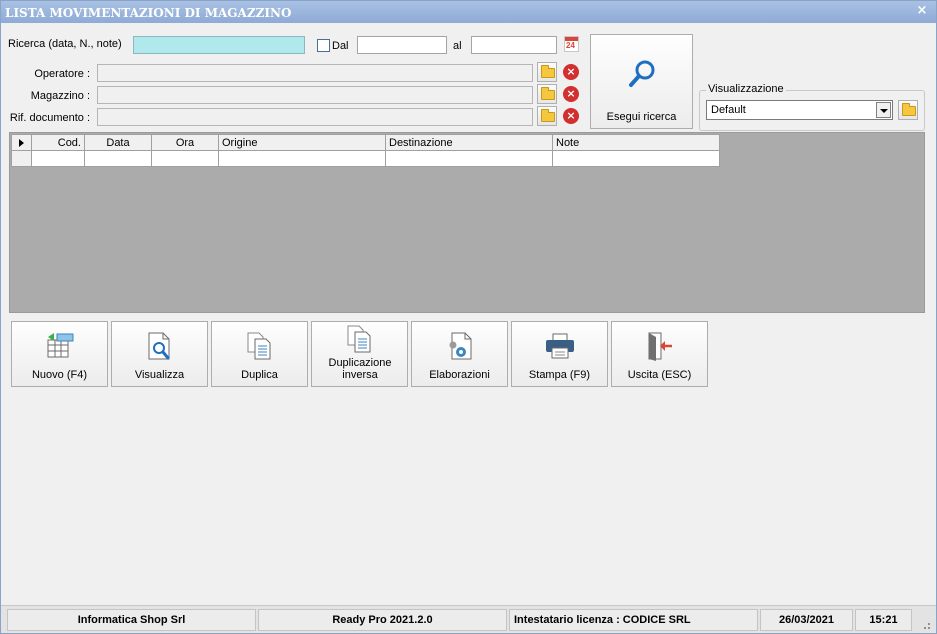  I want to click on operatore-field, so click(315, 73).